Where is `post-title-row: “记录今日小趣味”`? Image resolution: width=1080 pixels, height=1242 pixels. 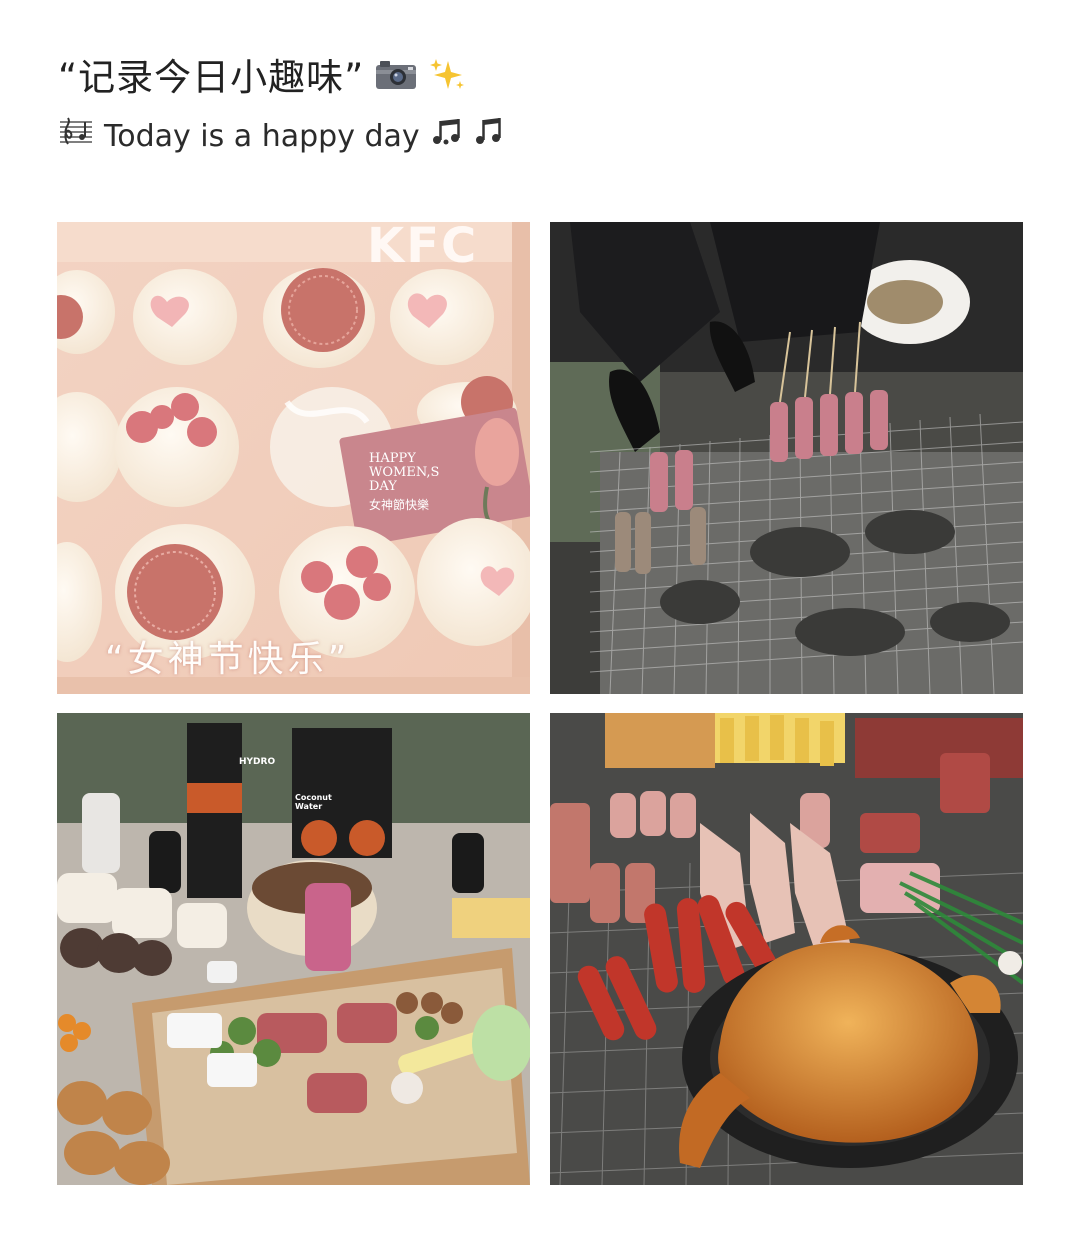
post-title-row: “记录今日小趣味” is located at coordinates (538, 78).